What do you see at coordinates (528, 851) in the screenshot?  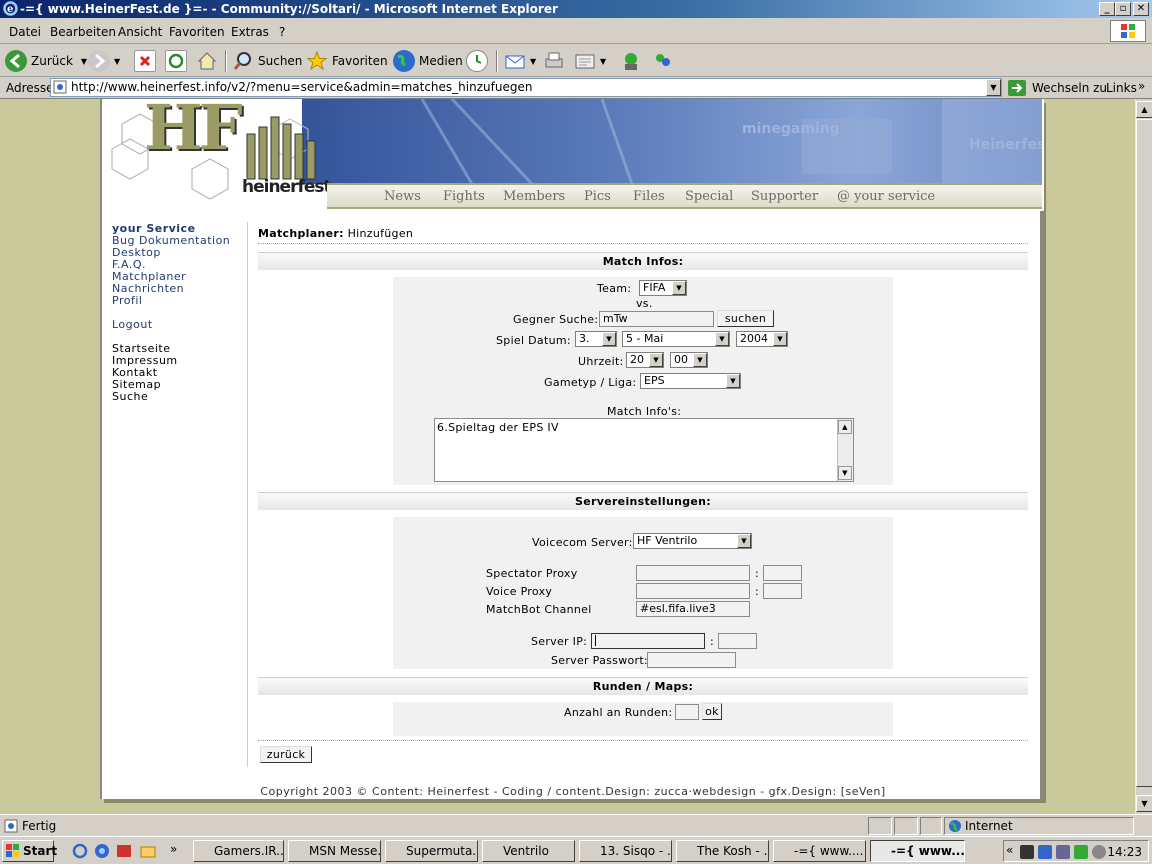 I see `taskbar-item-ventrilo: Ventrilo` at bounding box center [528, 851].